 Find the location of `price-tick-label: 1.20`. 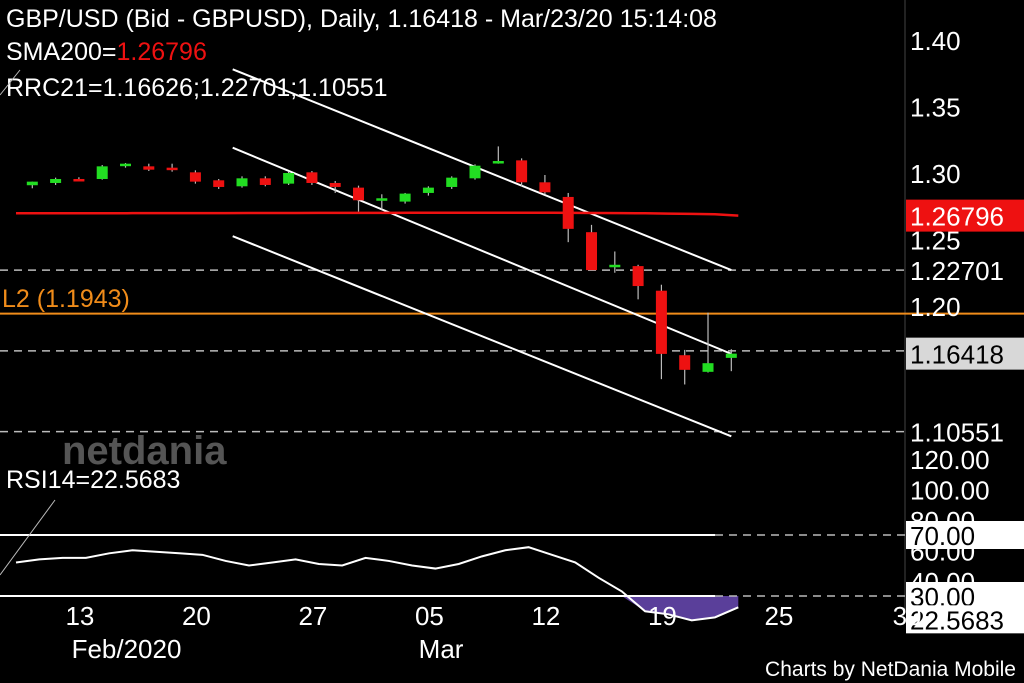

price-tick-label: 1.20 is located at coordinates (935, 307).